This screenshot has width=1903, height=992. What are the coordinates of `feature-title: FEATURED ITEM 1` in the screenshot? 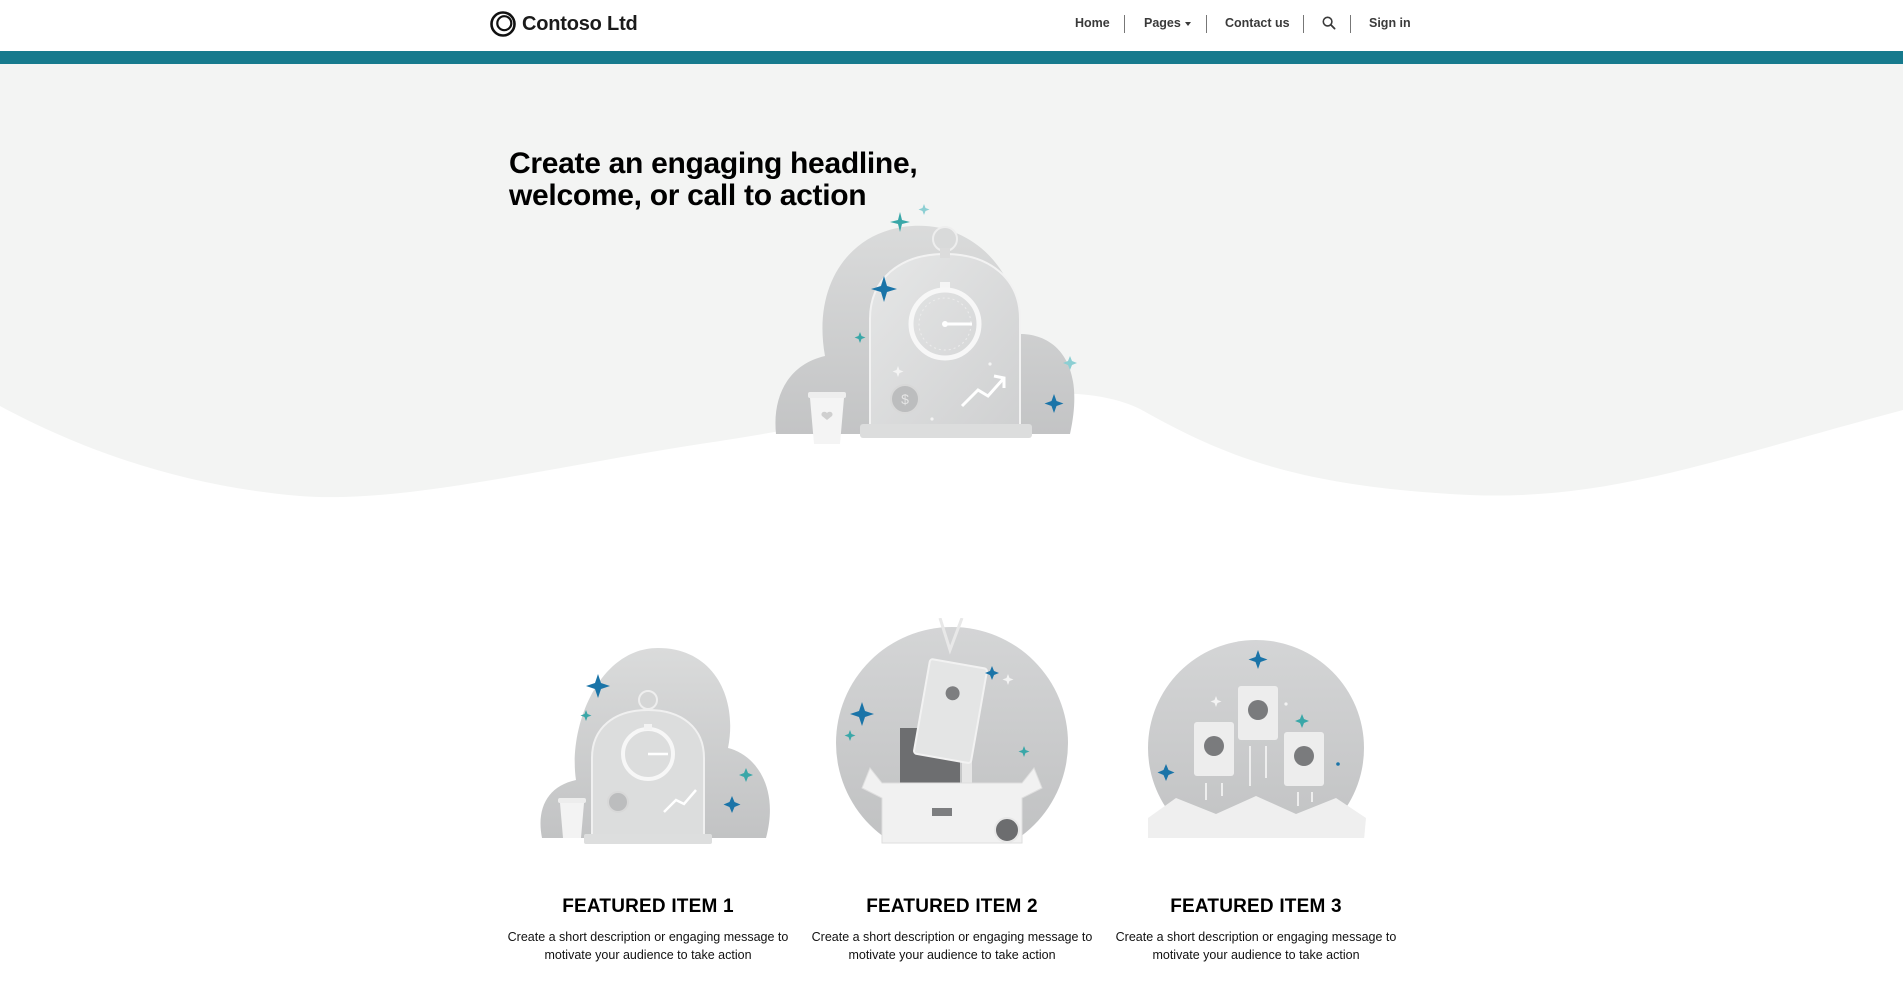 It's located at (648, 906).